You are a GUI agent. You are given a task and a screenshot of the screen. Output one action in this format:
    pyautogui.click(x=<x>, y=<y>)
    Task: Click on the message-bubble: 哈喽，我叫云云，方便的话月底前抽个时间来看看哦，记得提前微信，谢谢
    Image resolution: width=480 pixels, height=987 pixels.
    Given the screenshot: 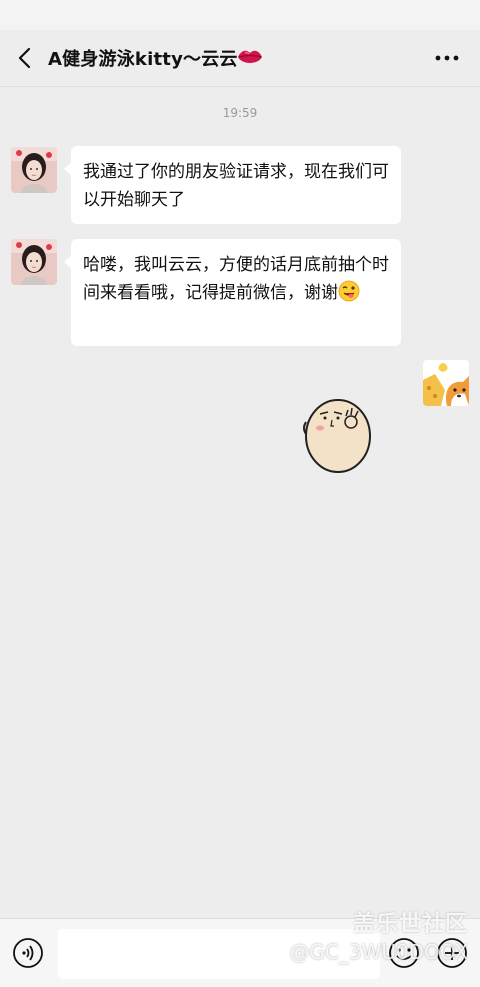 What is the action you would take?
    pyautogui.click(x=232, y=292)
    